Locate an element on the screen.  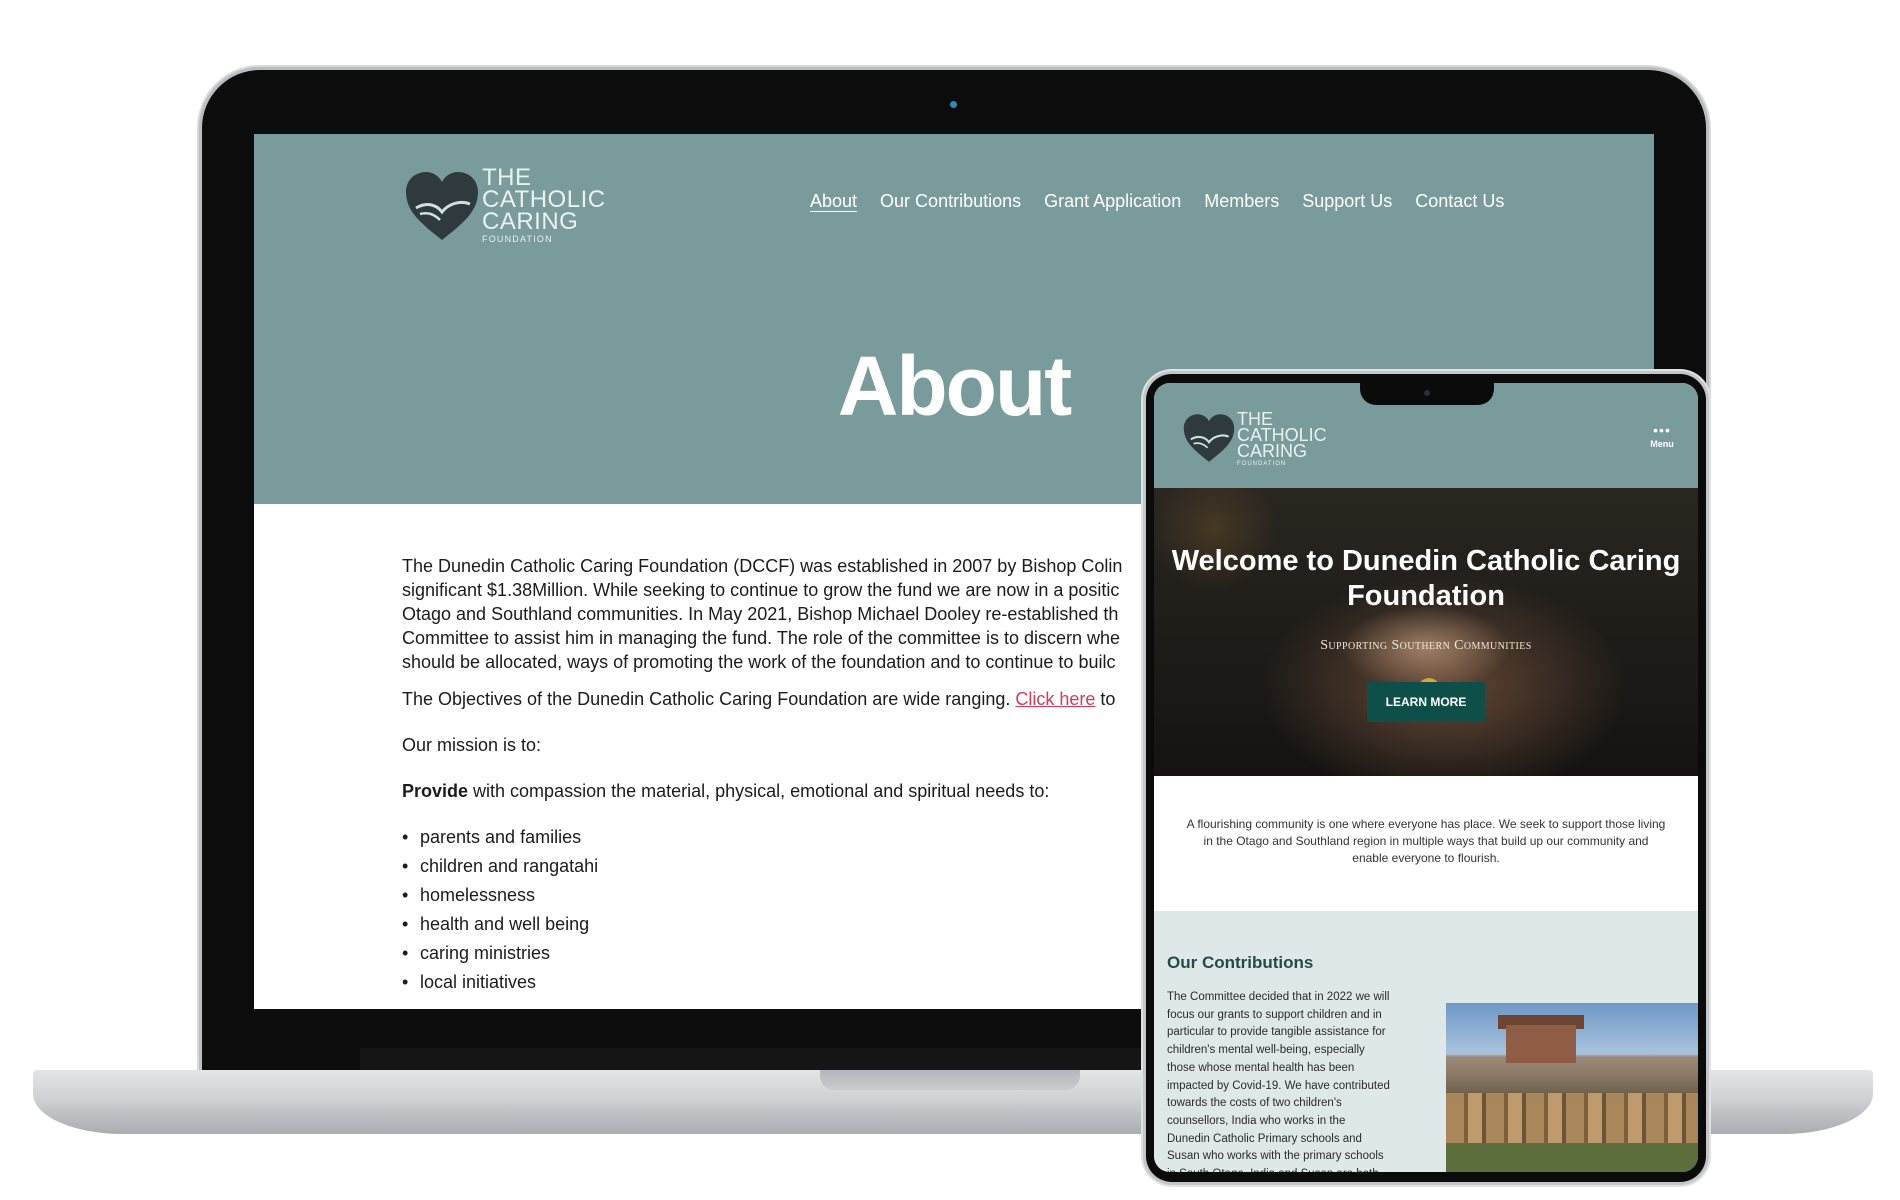
click-here-link: Click here is located at coordinates (1055, 699).